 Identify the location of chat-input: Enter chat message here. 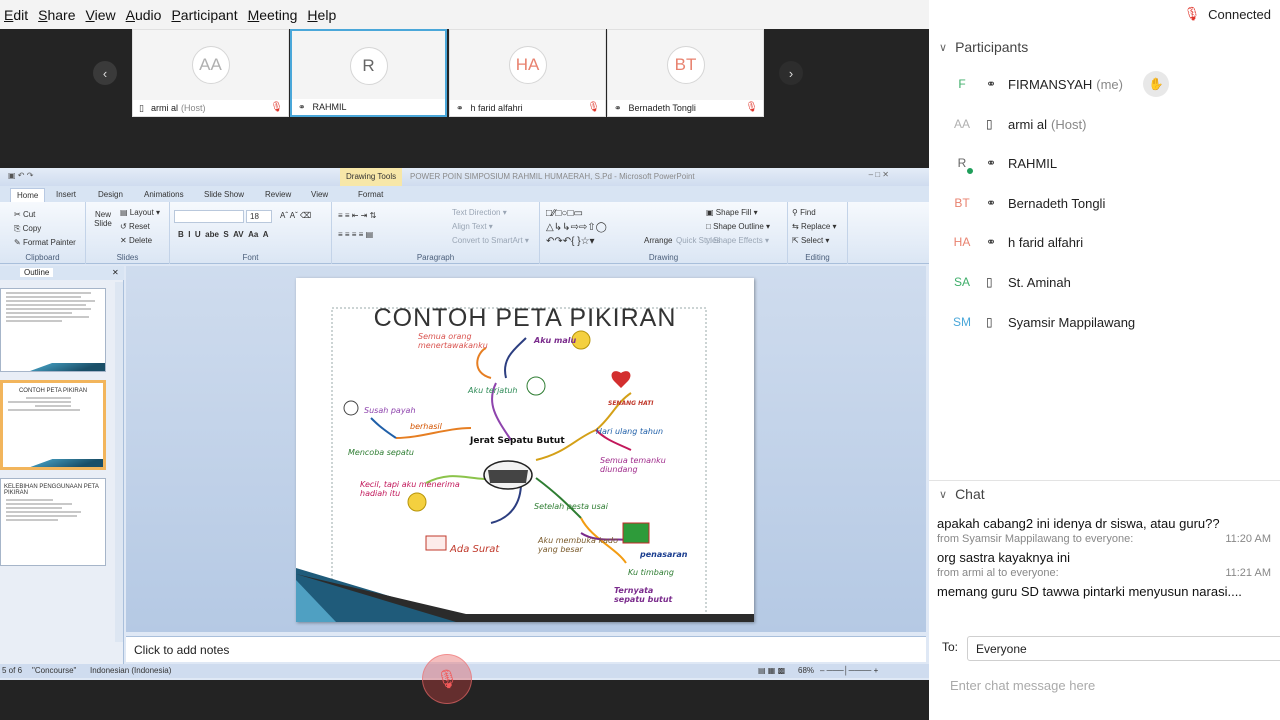
(1022, 685).